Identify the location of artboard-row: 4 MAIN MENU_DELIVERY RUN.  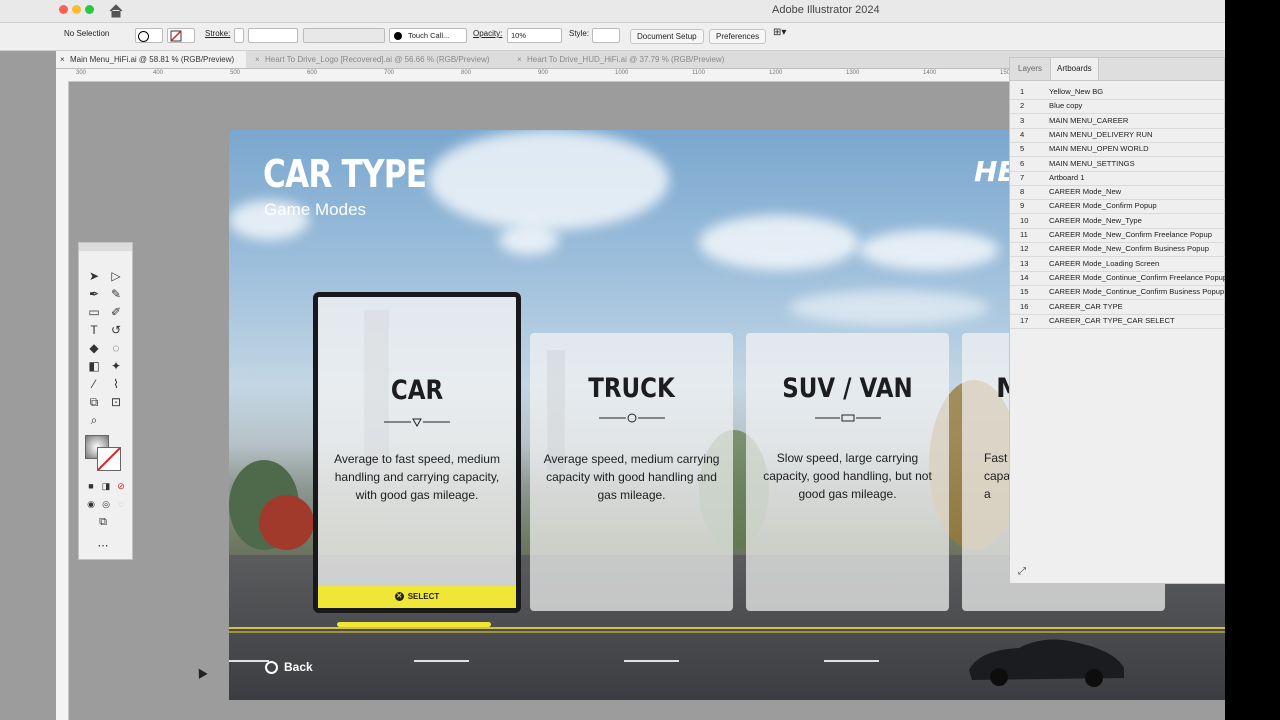
(1117, 135).